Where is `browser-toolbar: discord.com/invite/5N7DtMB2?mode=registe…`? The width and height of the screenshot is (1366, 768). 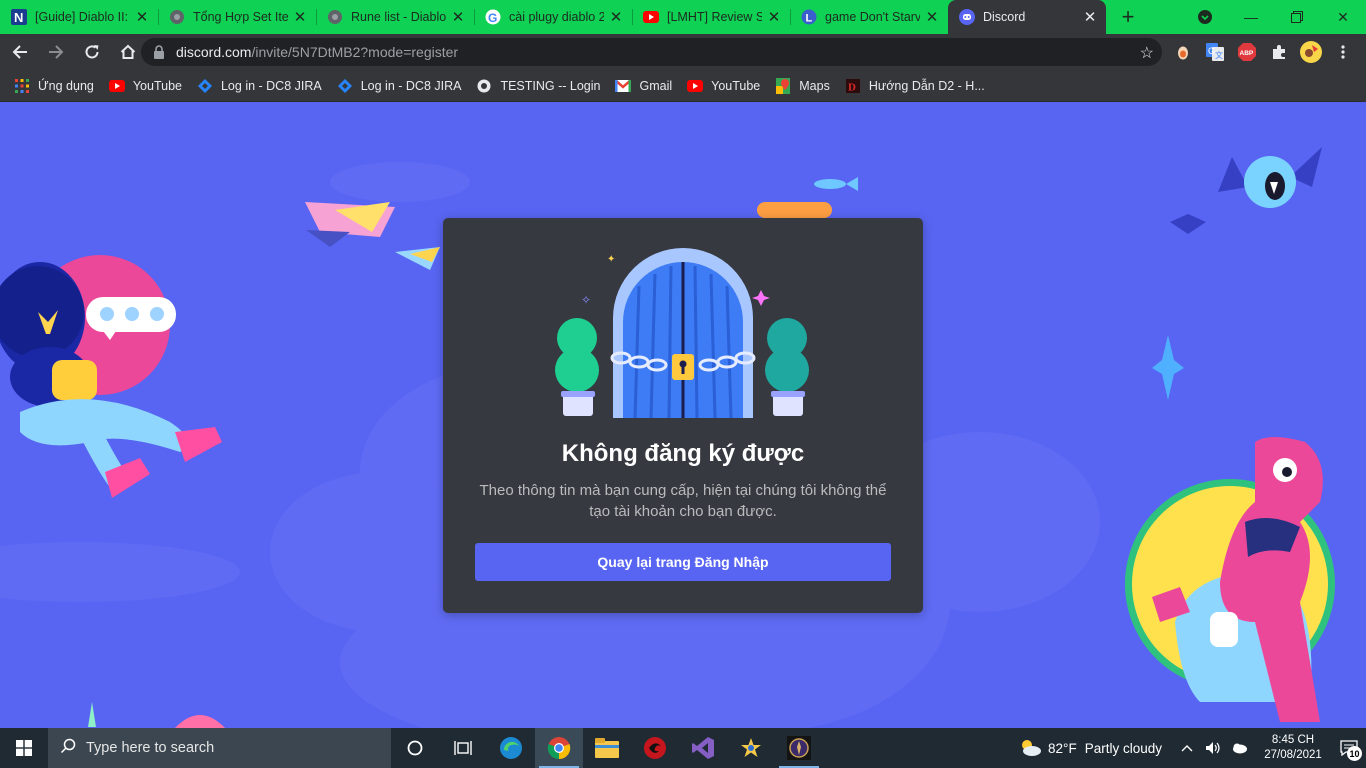
browser-toolbar: discord.com/invite/5N7DtMB2?mode=registe… is located at coordinates (683, 52).